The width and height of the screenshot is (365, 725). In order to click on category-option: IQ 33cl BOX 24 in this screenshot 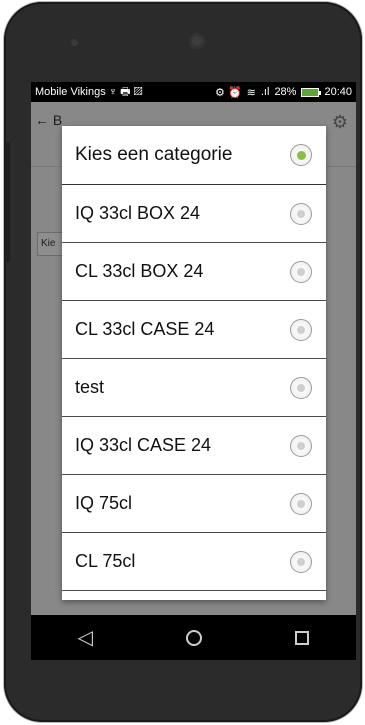, I will do `click(194, 214)`.